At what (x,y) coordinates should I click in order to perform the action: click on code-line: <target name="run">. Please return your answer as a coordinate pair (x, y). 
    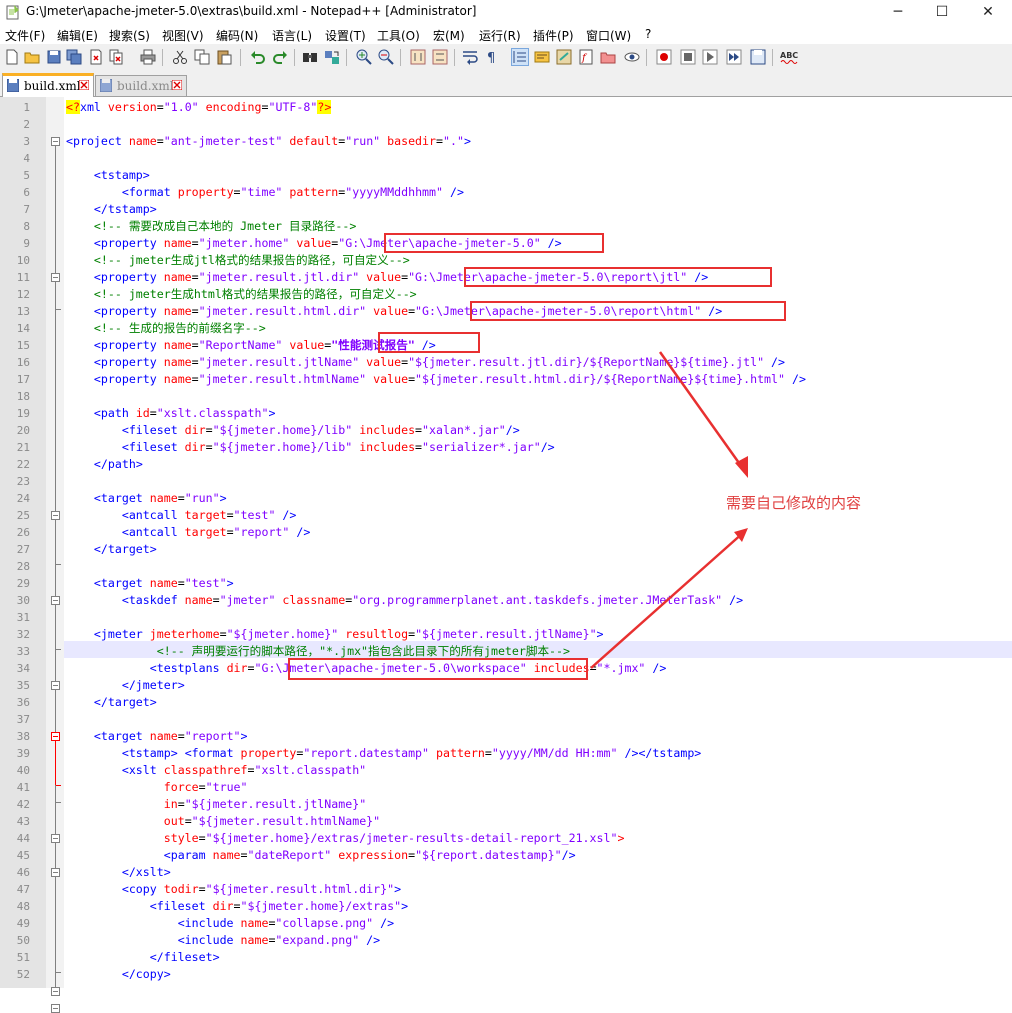
    Looking at the image, I should click on (146, 498).